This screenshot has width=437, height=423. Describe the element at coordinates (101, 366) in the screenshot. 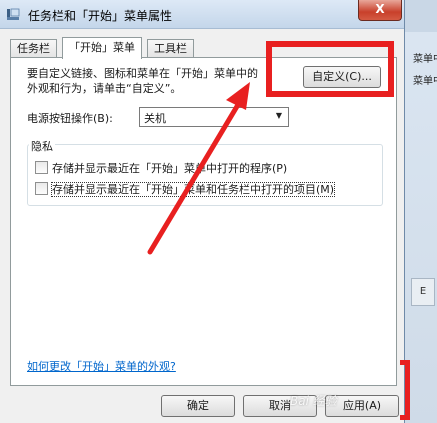

I see `start-menu-help-link: 如何更改「开始」菜单的外观?` at that location.